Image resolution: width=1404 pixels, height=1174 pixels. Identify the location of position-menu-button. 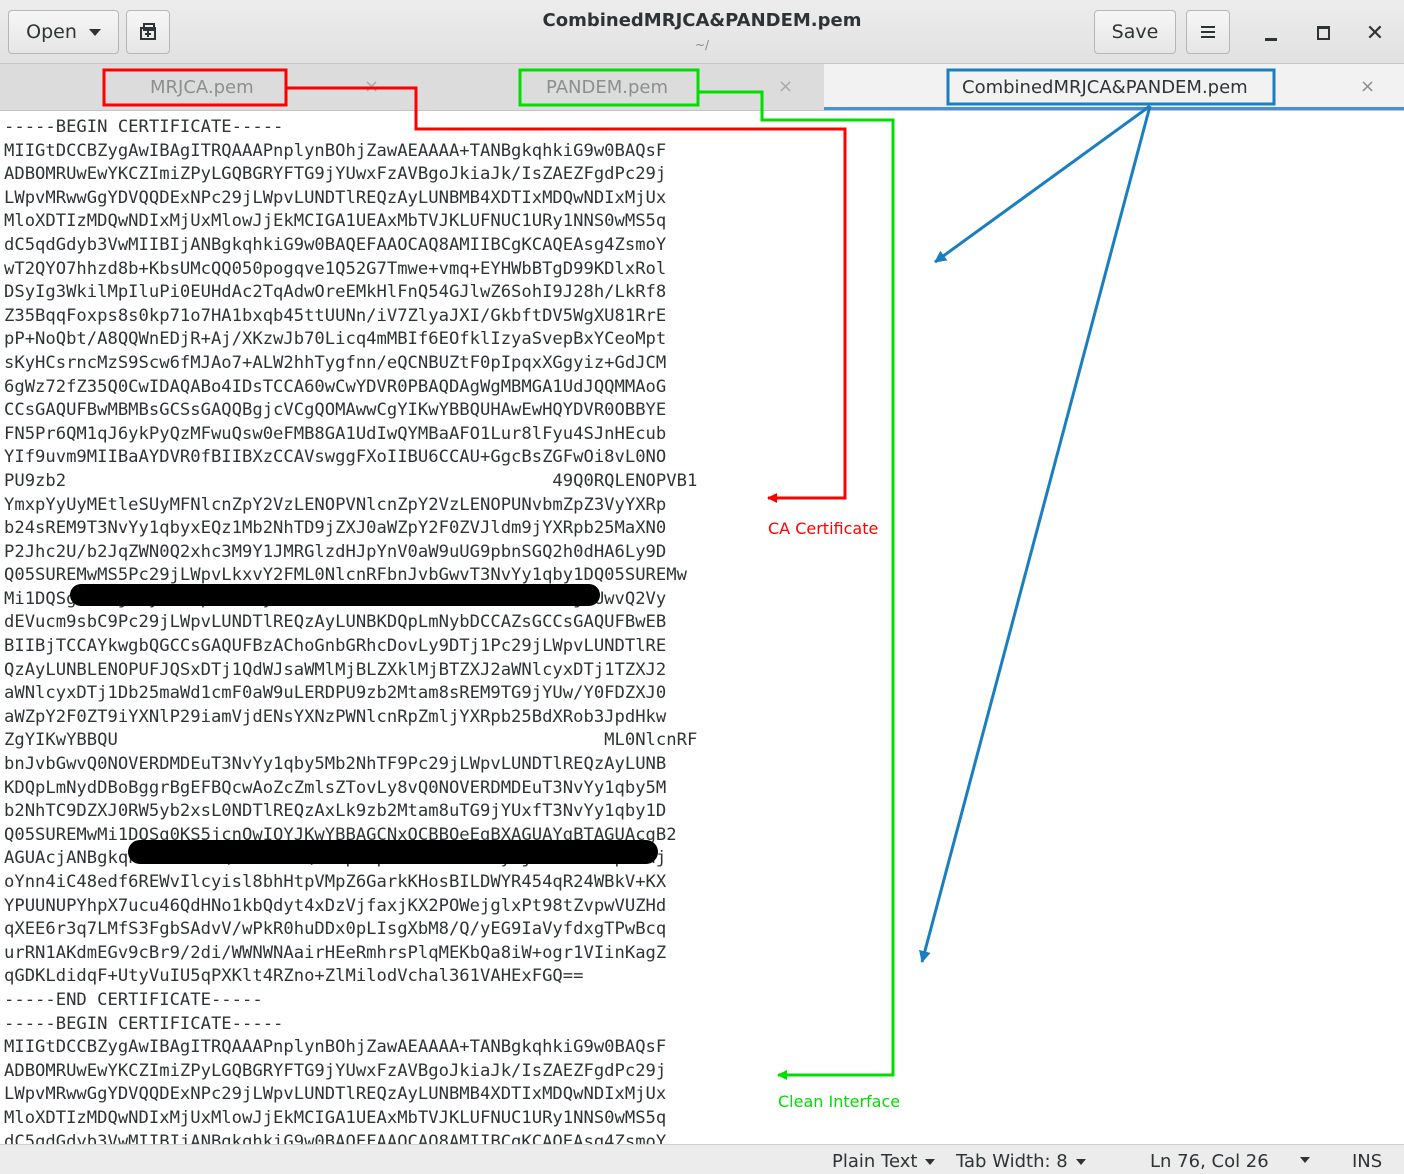
(1305, 1160).